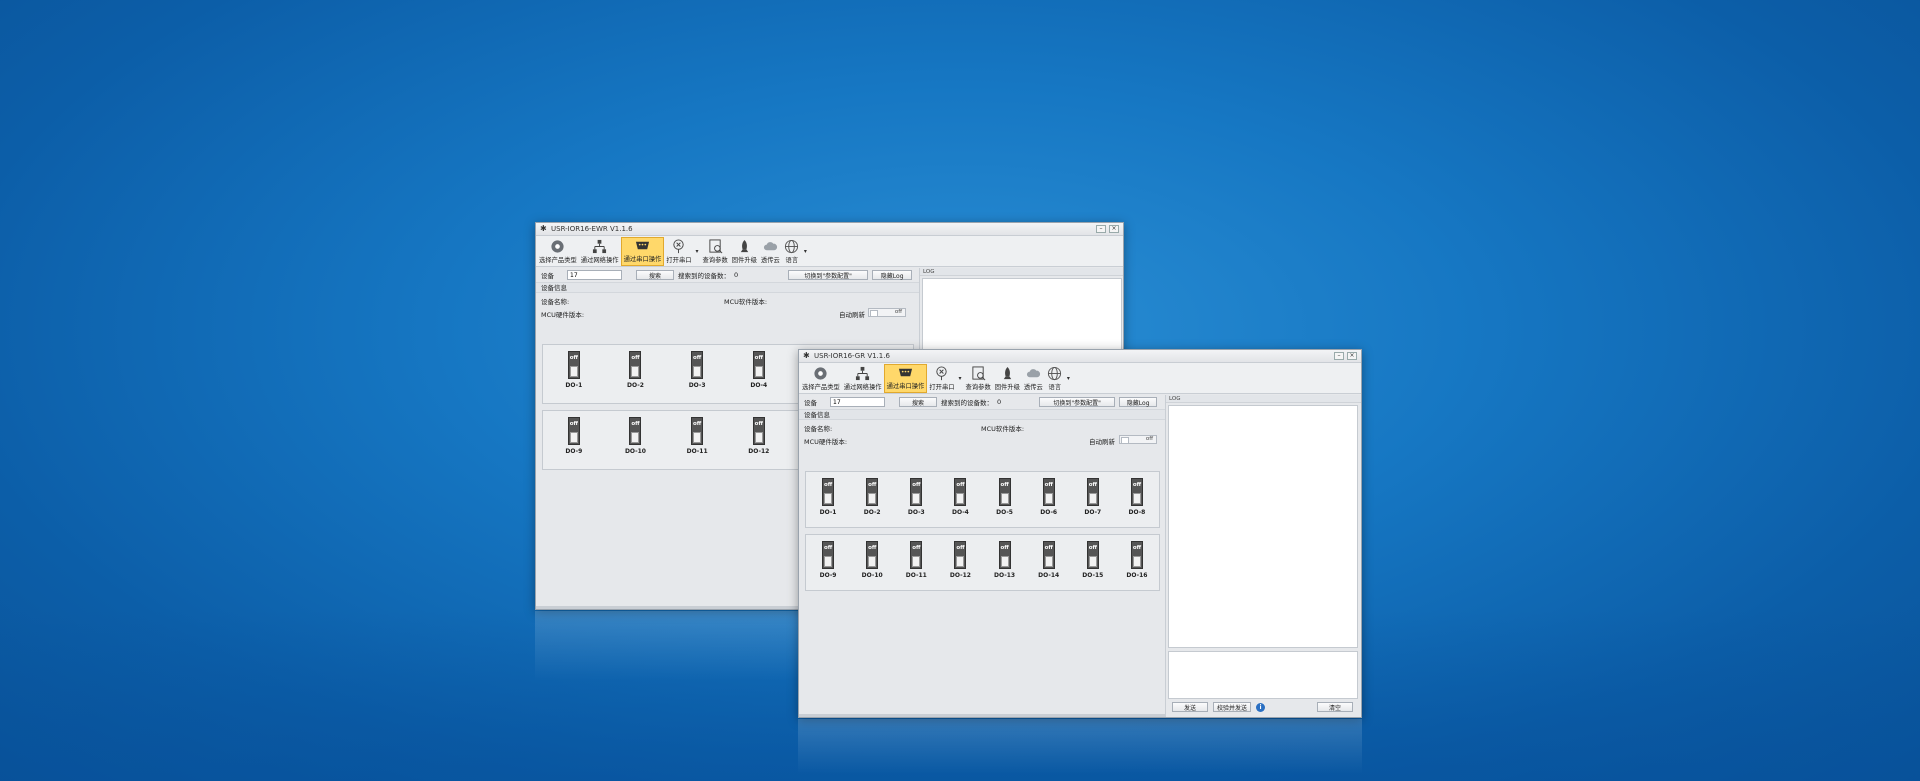  I want to click on device-name-label: 设备名称:, so click(818, 429).